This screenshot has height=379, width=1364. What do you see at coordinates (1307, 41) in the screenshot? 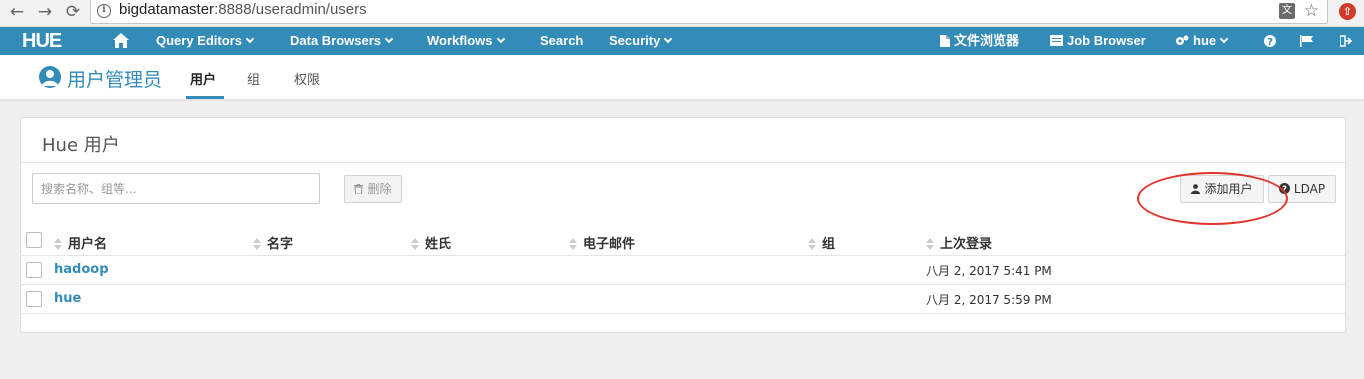
I see `flag-icon` at bounding box center [1307, 41].